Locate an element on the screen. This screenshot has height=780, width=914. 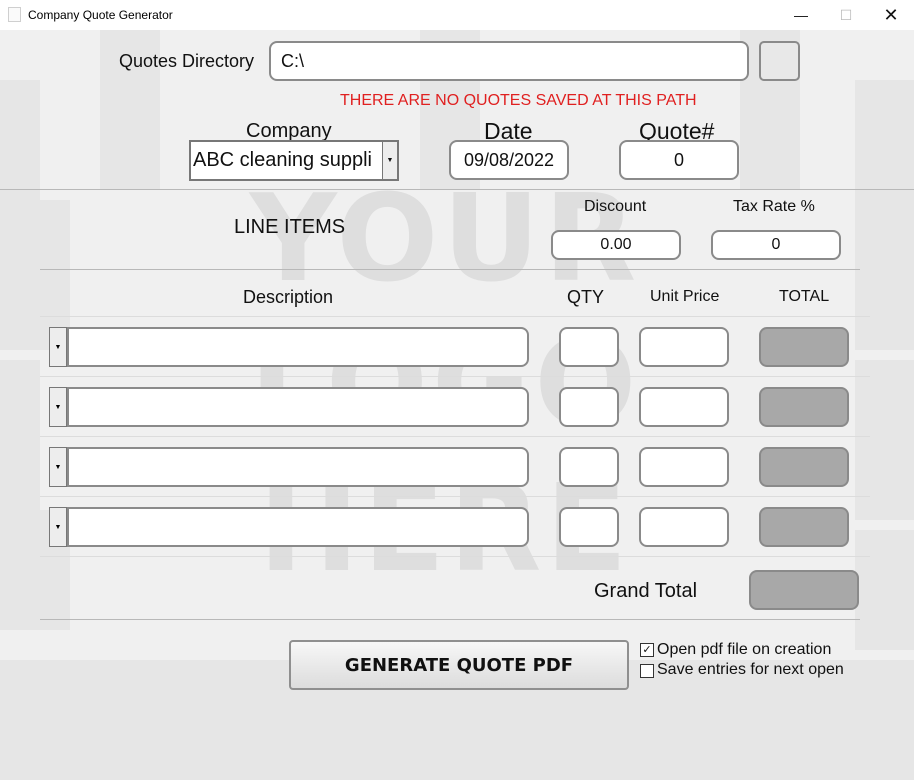
maximize-button: ☐ is located at coordinates (846, 15).